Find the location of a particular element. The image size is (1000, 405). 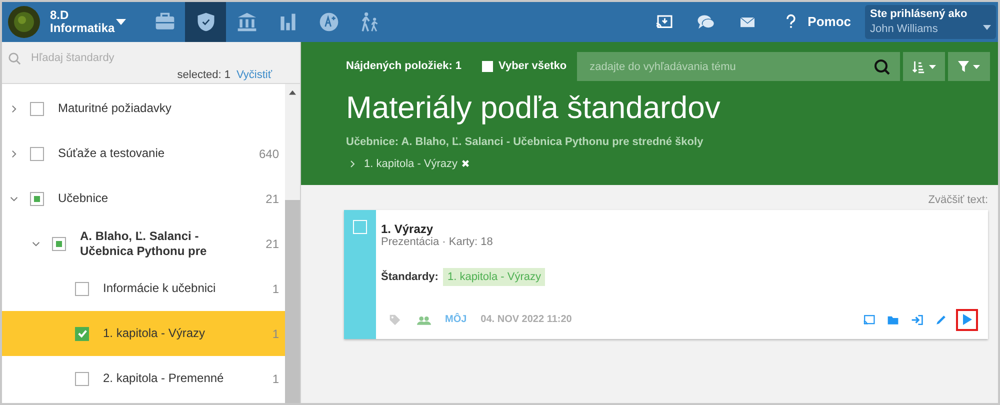

tree-item-label: 2. kapitola - Premenné is located at coordinates (164, 378).